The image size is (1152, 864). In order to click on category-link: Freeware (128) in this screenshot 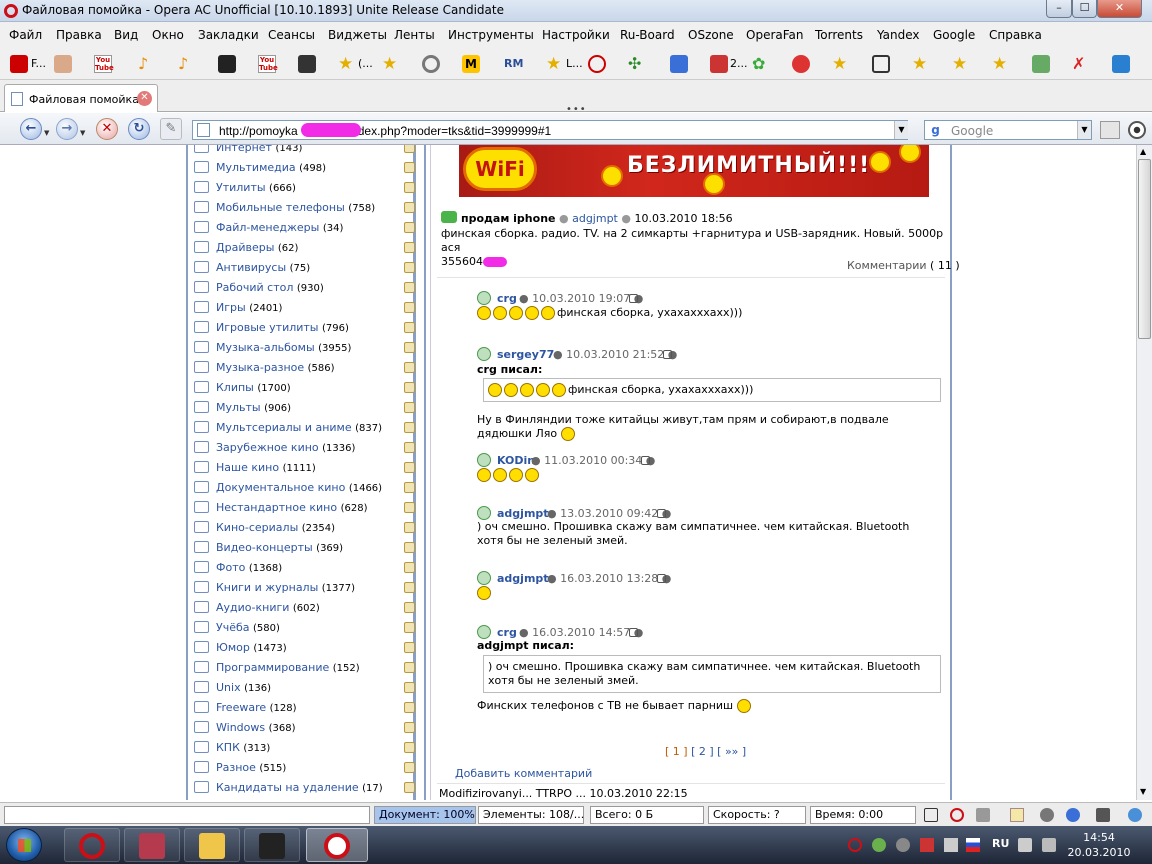, I will do `click(256, 707)`.